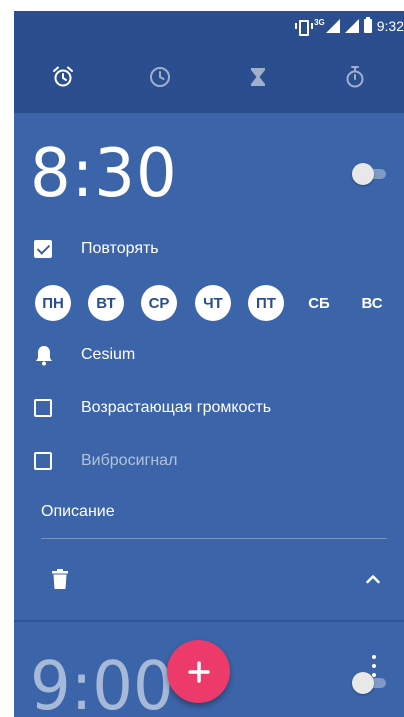 This screenshot has width=404, height=717. What do you see at coordinates (53, 303) in the screenshot?
I see `day-mon: ПН` at bounding box center [53, 303].